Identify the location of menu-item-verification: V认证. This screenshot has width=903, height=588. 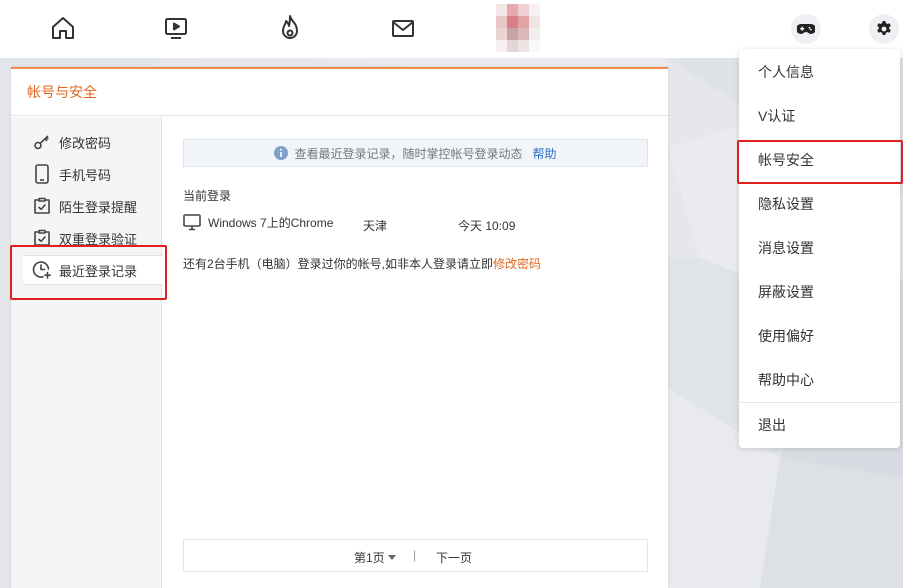
(819, 116).